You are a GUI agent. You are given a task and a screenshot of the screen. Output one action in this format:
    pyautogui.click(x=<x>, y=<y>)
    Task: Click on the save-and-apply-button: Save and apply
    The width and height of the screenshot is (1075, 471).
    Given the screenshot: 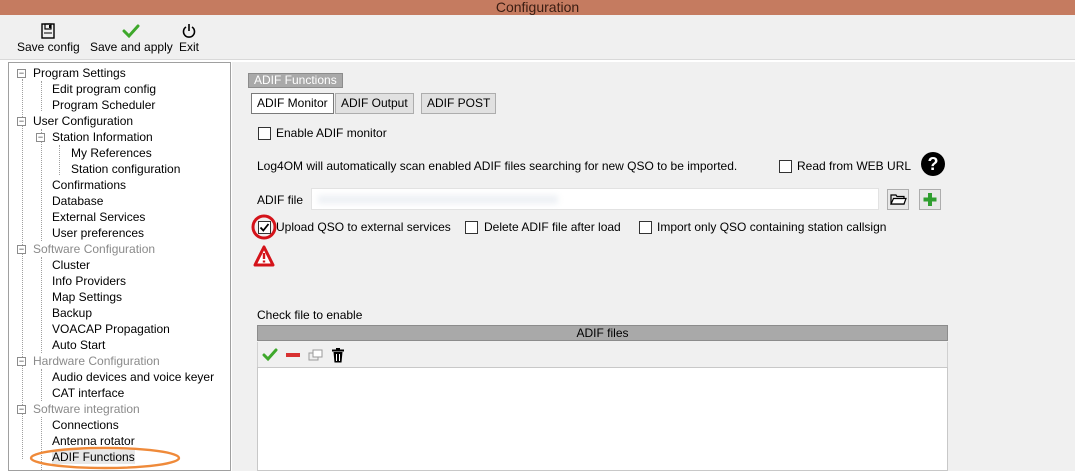 What is the action you would take?
    pyautogui.click(x=131, y=38)
    